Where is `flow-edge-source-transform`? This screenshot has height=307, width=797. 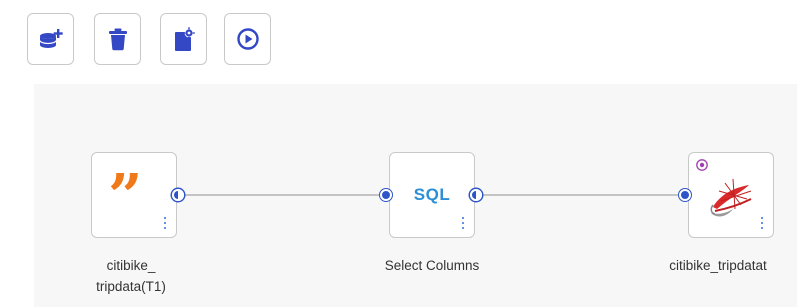
flow-edge-source-transform is located at coordinates (283, 195).